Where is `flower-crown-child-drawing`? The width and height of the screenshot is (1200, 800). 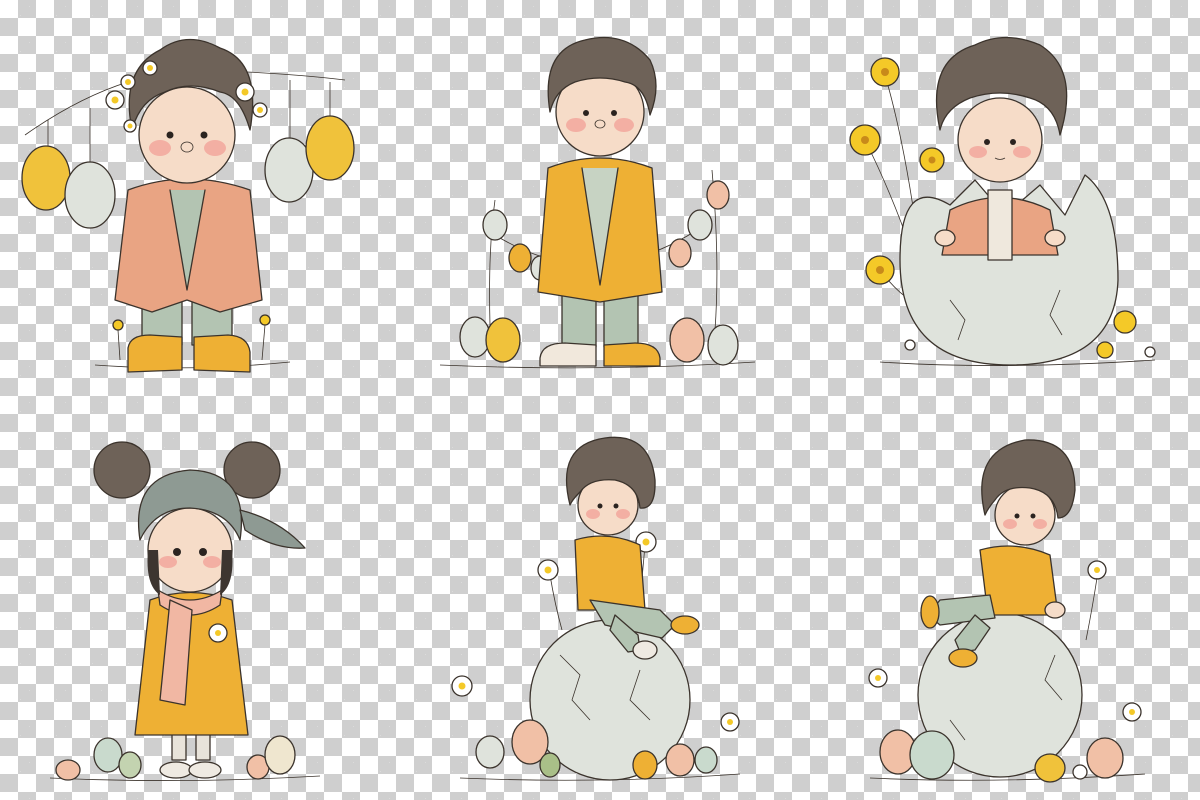
flower-crown-child-drawing is located at coordinates (188, 205).